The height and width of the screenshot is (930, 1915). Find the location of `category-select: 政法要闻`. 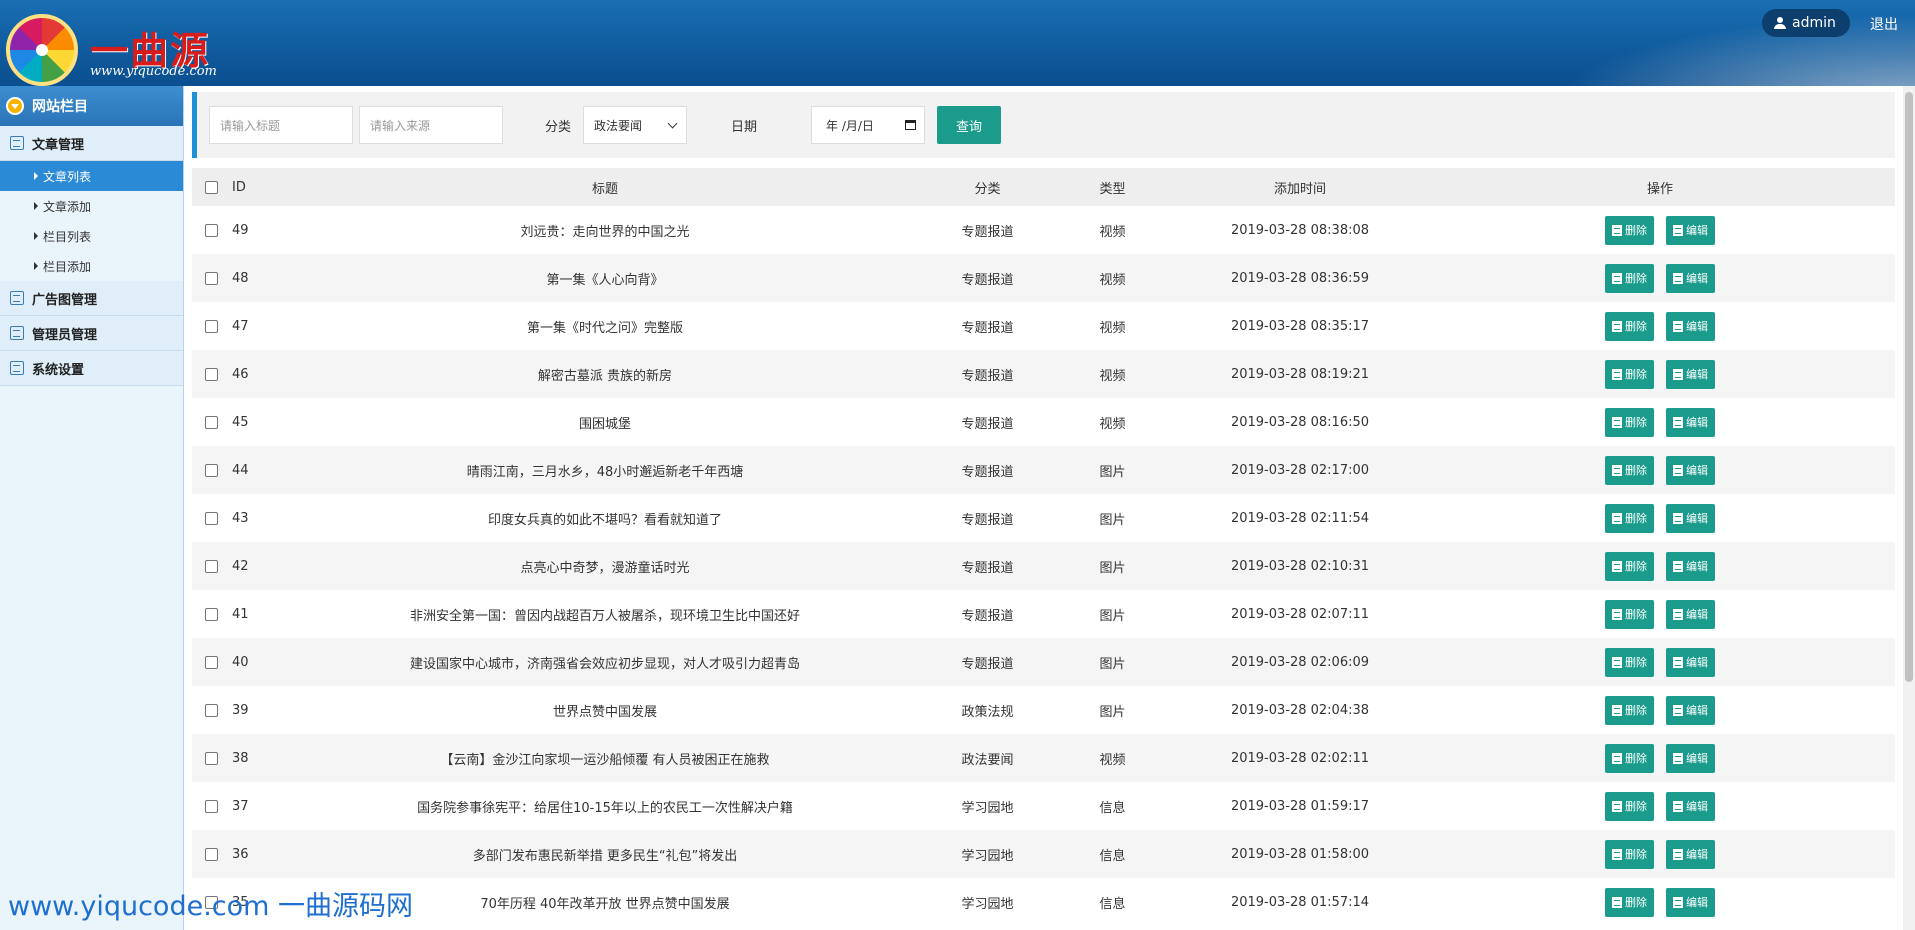

category-select: 政法要闻 is located at coordinates (635, 125).